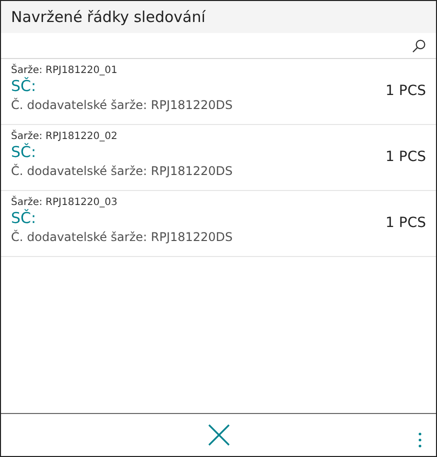 This screenshot has width=437, height=457. What do you see at coordinates (219, 435) in the screenshot?
I see `close-button` at bounding box center [219, 435].